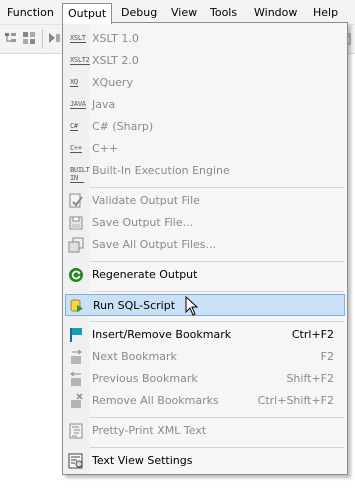 This screenshot has width=355, height=489. I want to click on menu-item-next-bookmark: Next Bookmark F2, so click(205, 357).